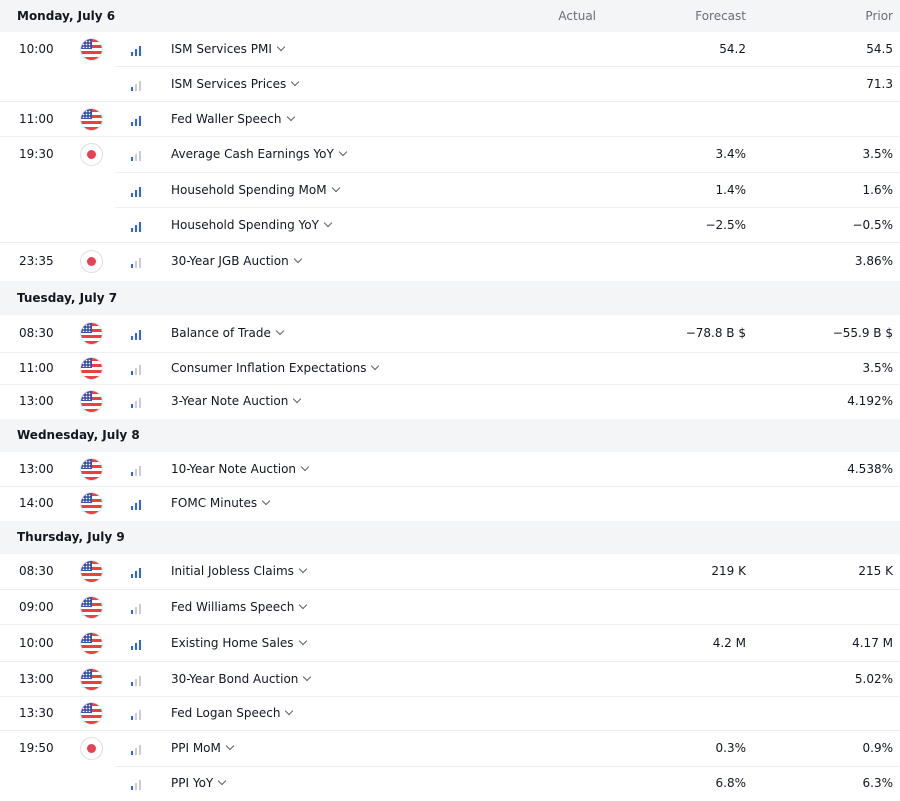 The image size is (900, 801). Describe the element at coordinates (450, 504) in the screenshot. I see `event-row: 14:00 FOMC Minutes` at that location.